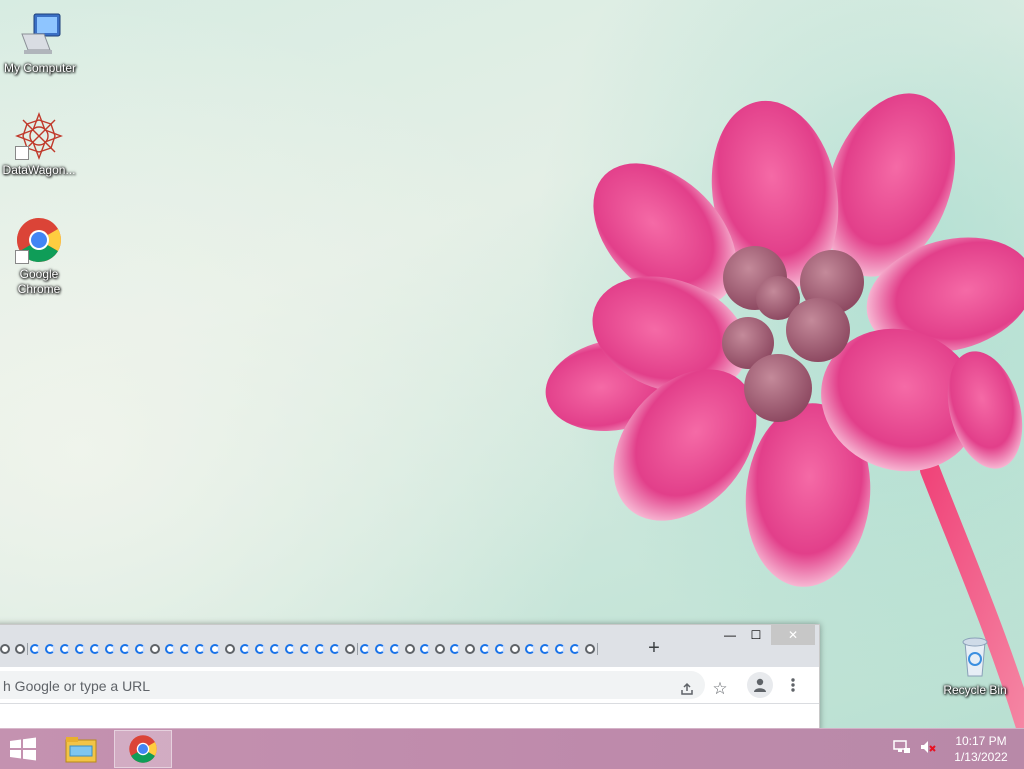  What do you see at coordinates (39, 281) in the screenshot?
I see `desktop-icon-label: Google Chrome` at bounding box center [39, 281].